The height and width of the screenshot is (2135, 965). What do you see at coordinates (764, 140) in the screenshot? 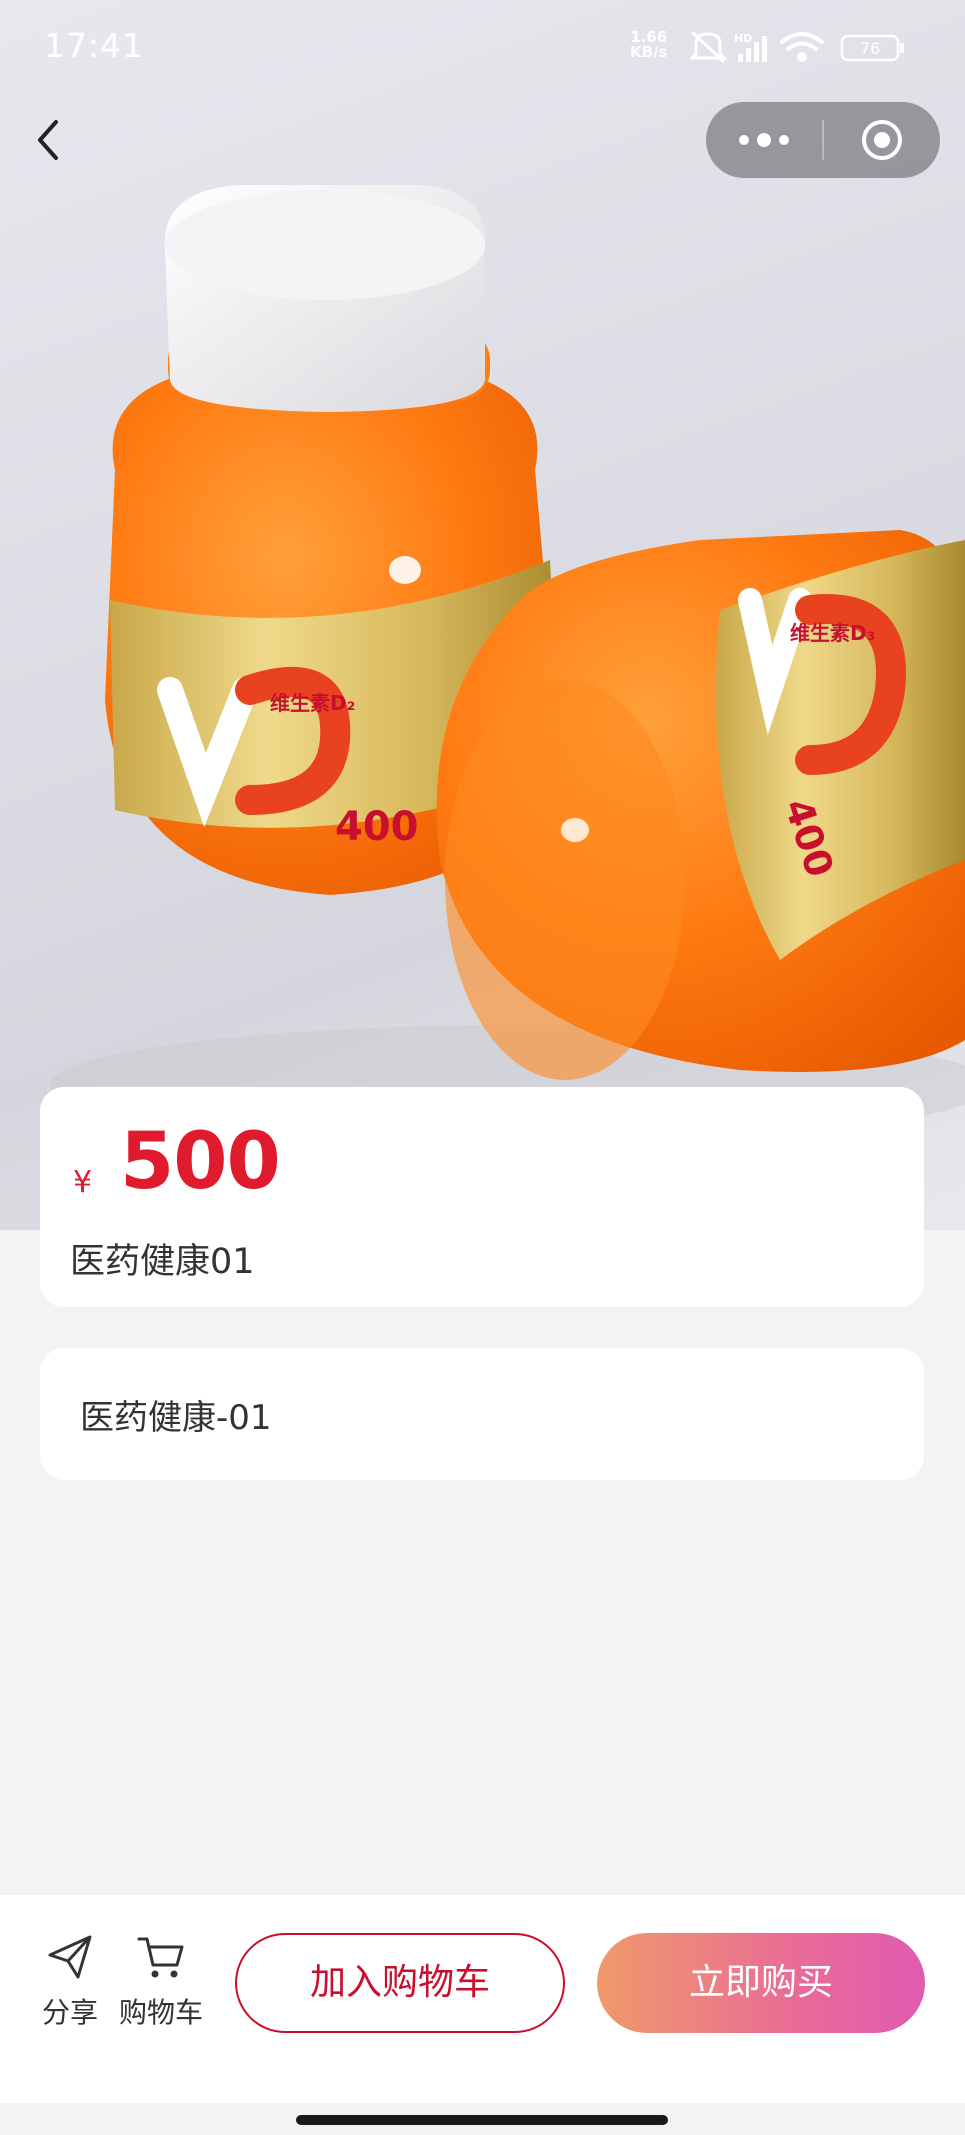
I see `more-dots-icon` at bounding box center [764, 140].